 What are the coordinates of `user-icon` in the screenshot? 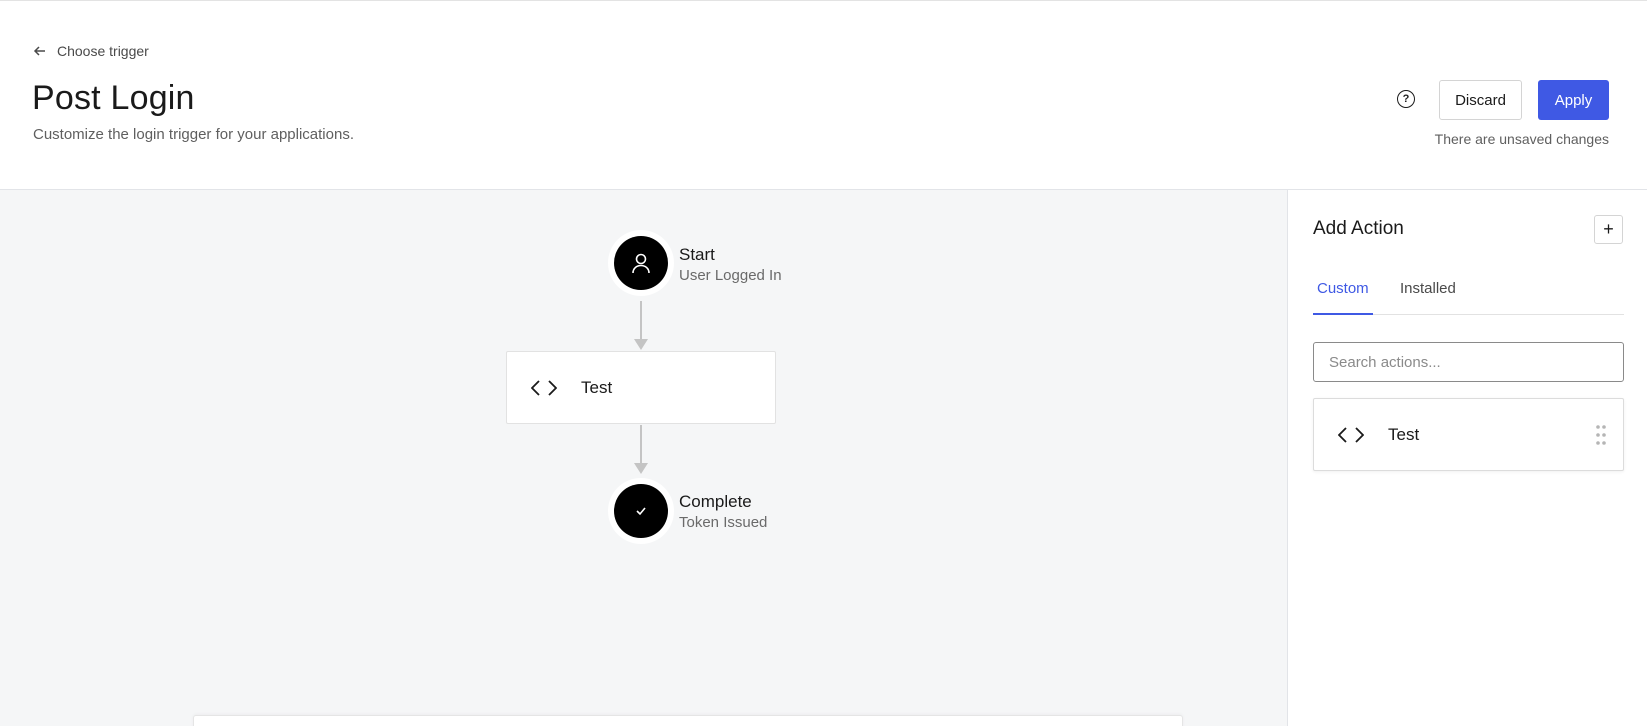 It's located at (641, 263).